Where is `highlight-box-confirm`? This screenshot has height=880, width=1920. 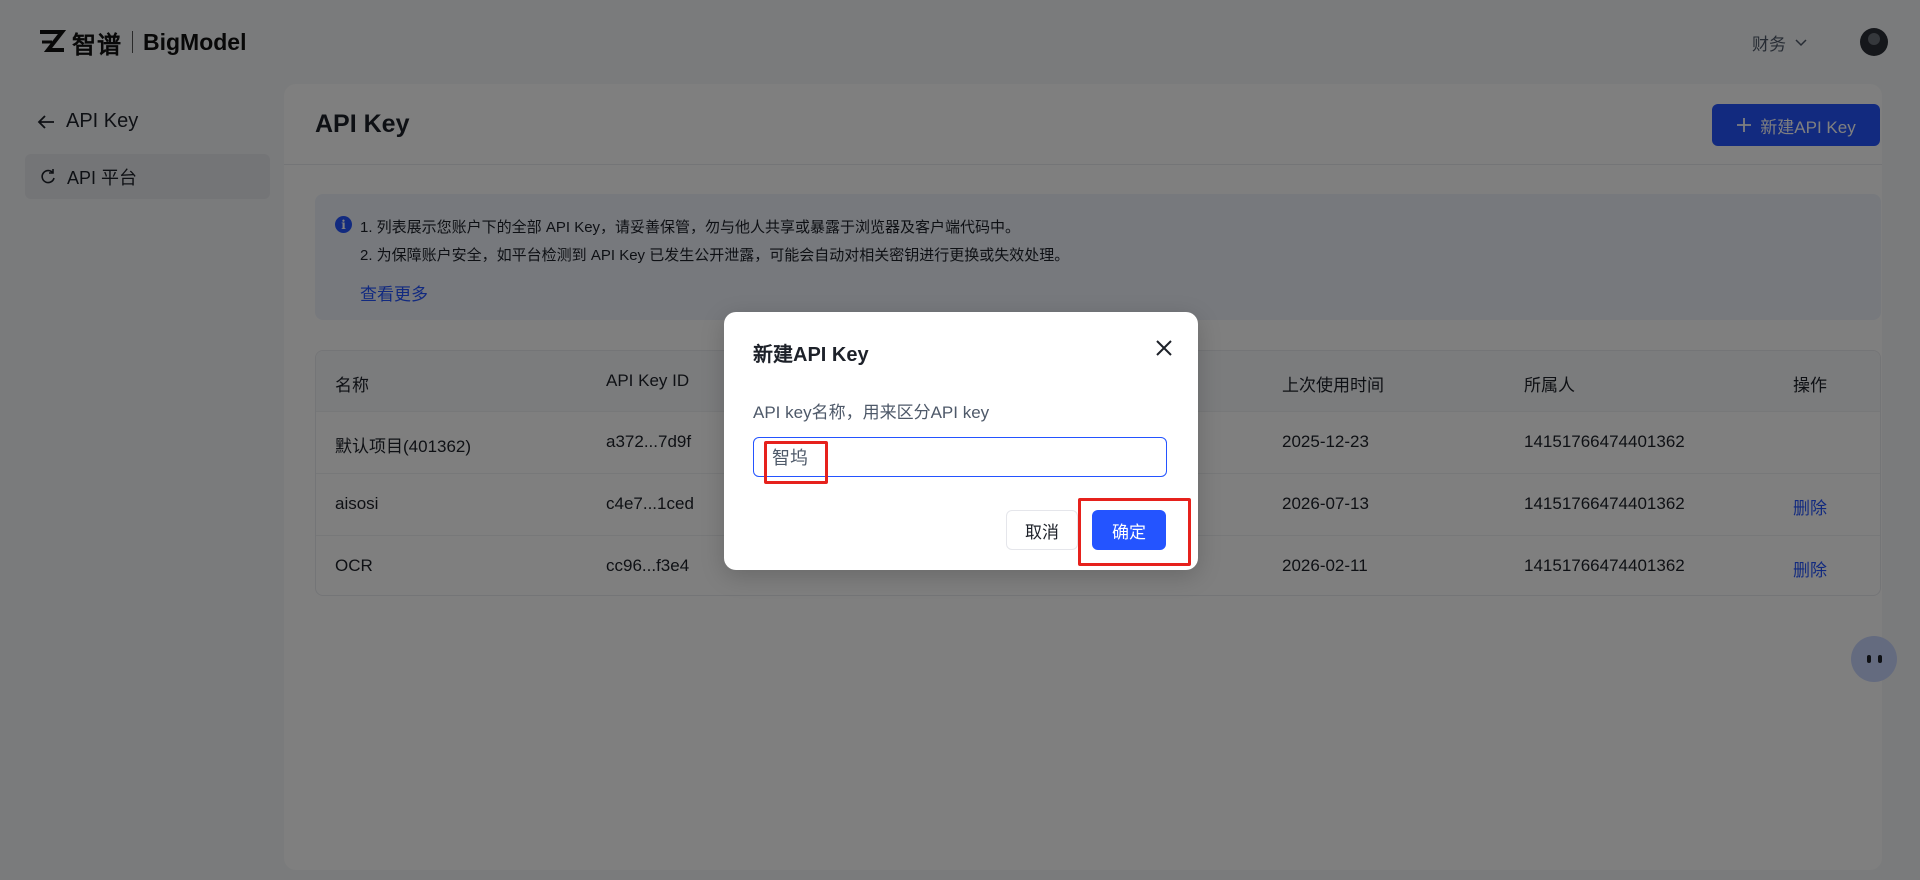
highlight-box-confirm is located at coordinates (1134, 532).